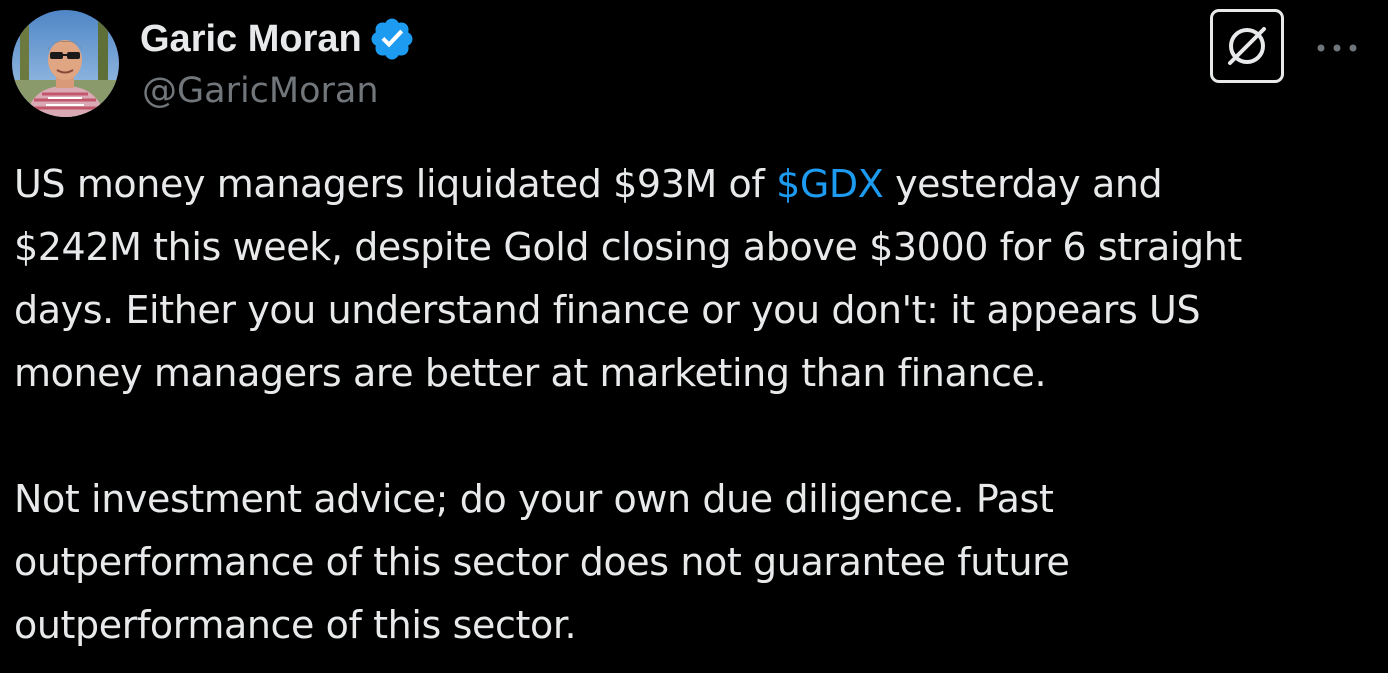 This screenshot has width=1388, height=673. I want to click on grok-icon, so click(1247, 46).